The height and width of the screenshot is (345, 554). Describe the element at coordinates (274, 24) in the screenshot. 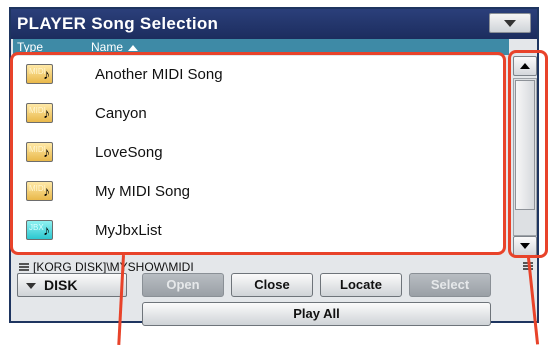

I see `title-bar: PLAYER Song Selection` at that location.